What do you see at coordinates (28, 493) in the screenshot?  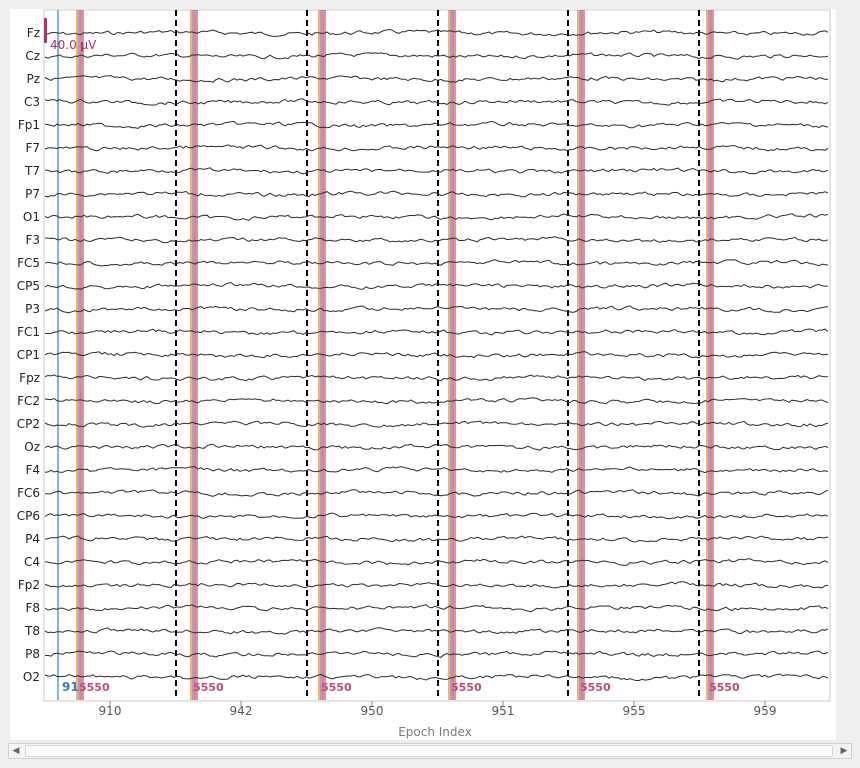 I see `channel-label: FC6` at bounding box center [28, 493].